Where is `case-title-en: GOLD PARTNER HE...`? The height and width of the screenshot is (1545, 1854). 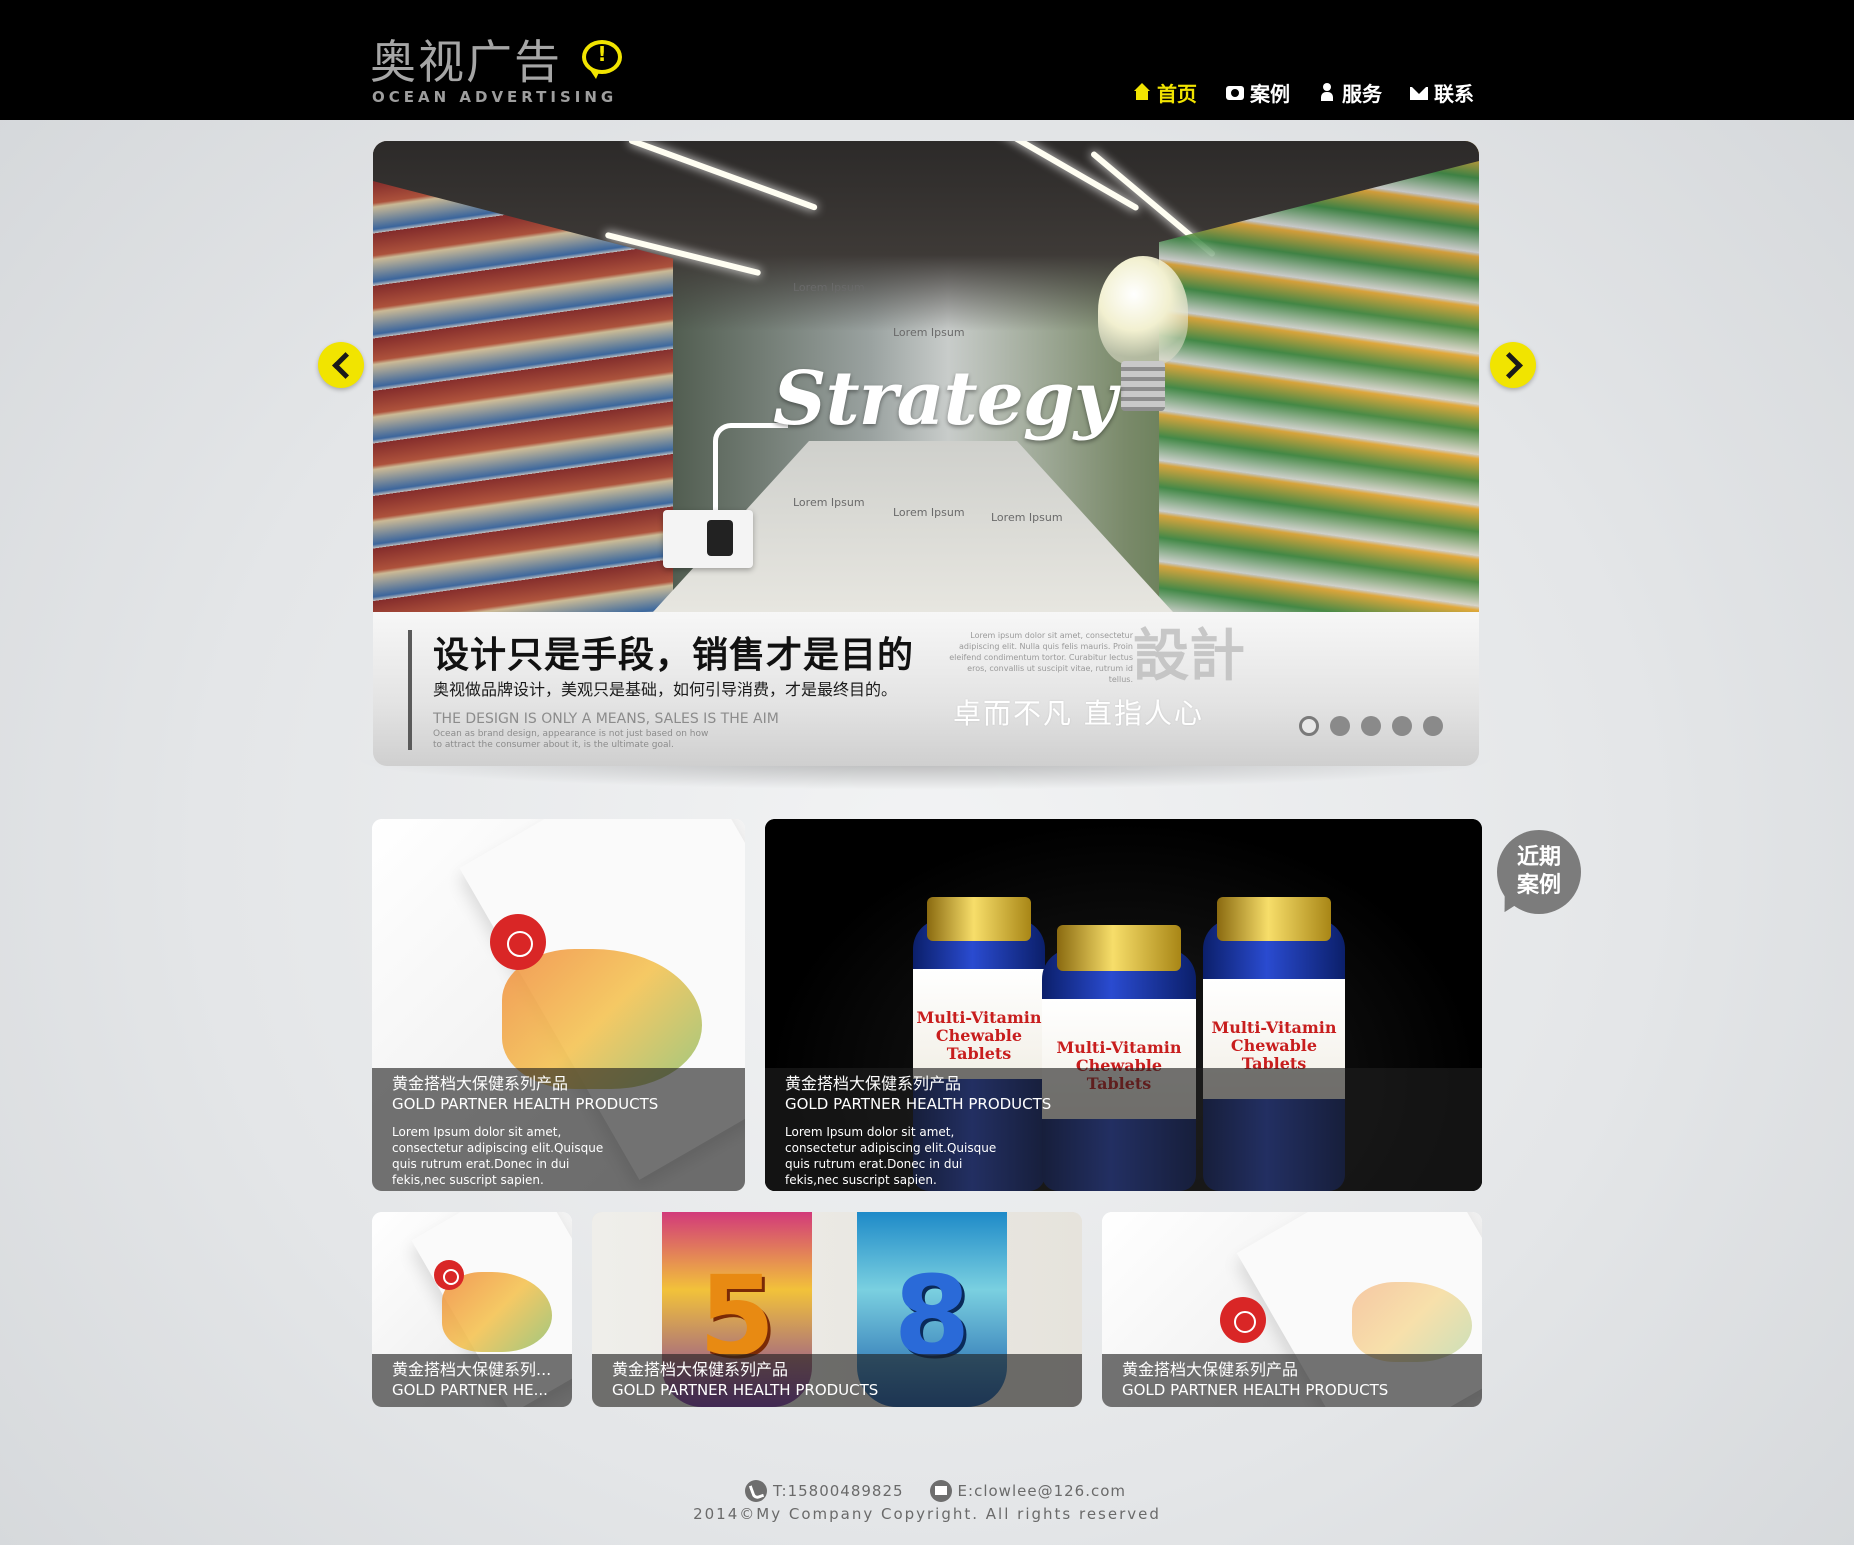
case-title-en: GOLD PARTNER HE... is located at coordinates (470, 1390).